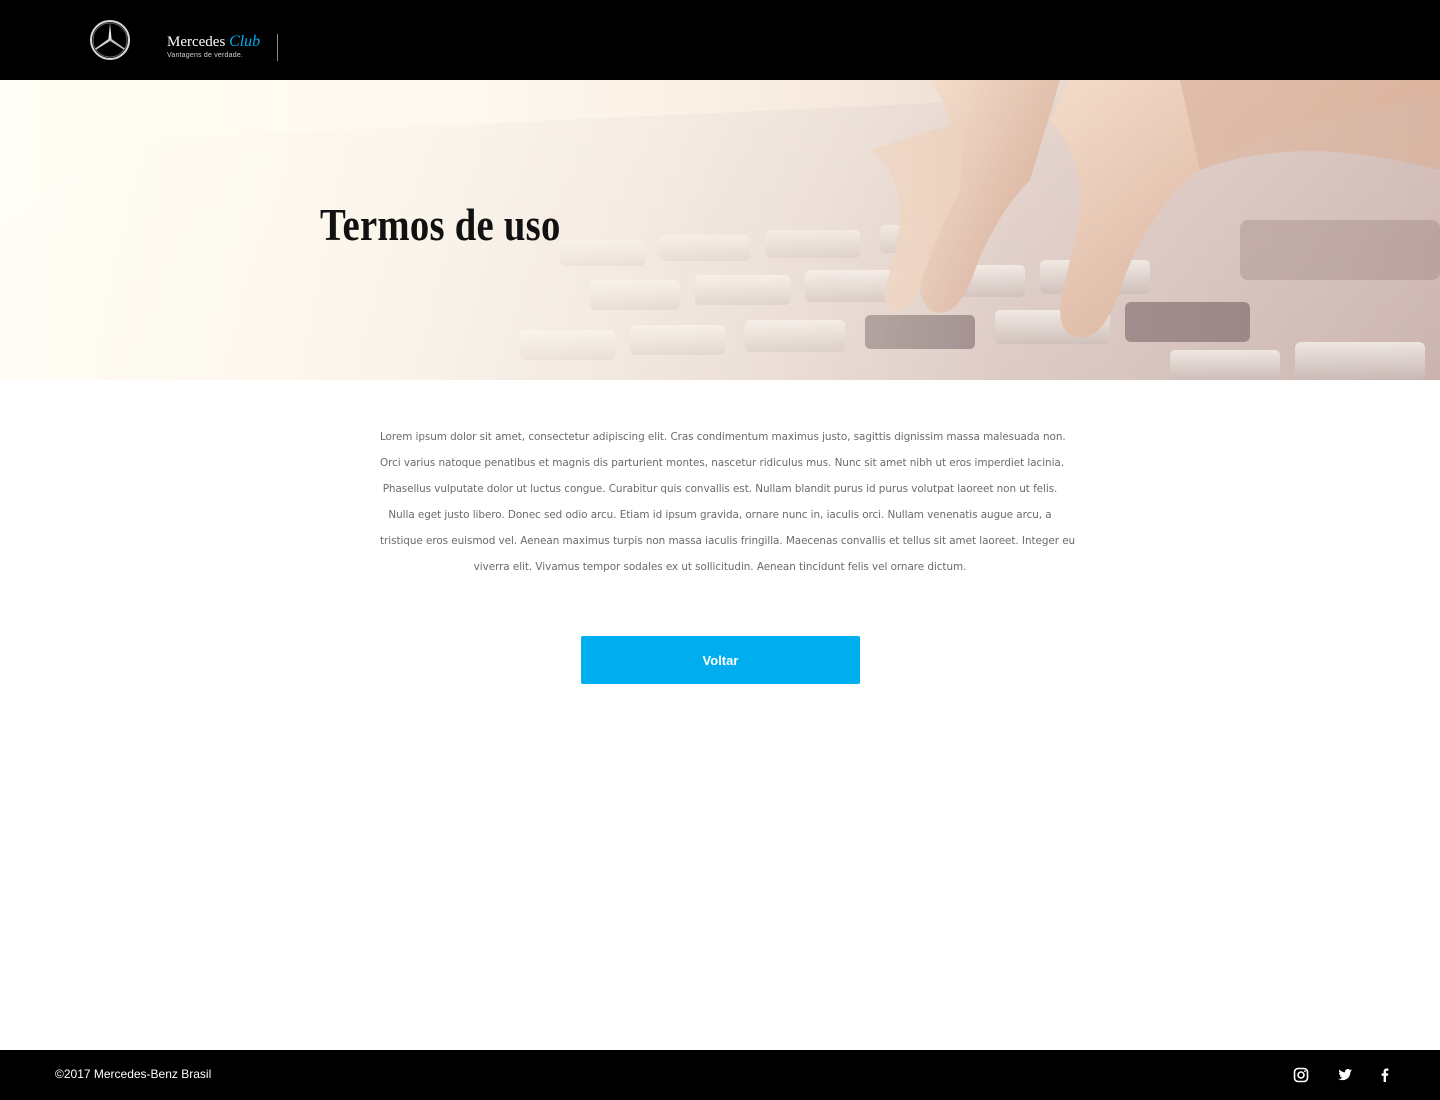 The height and width of the screenshot is (1100, 1440). What do you see at coordinates (720, 40) in the screenshot?
I see `site-header: Mercedes Club Vantagens de verdade.` at bounding box center [720, 40].